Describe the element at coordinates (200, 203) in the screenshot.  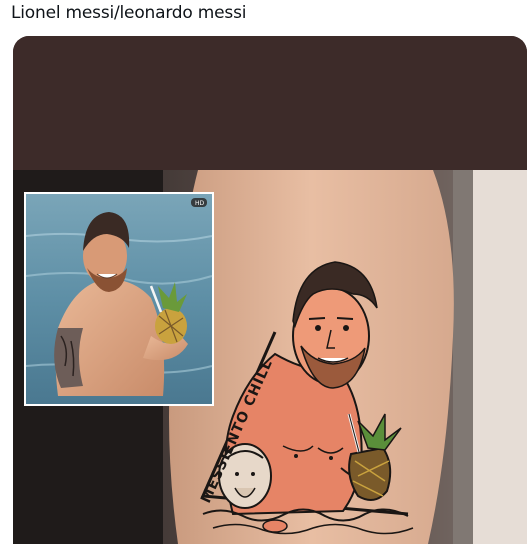
I see `inset-hd-badge: HD` at that location.